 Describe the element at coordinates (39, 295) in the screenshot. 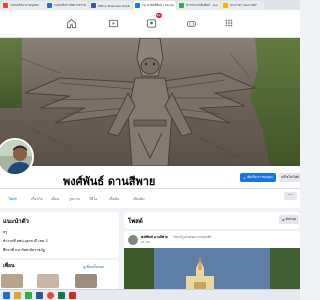

I see `word-icon` at that location.